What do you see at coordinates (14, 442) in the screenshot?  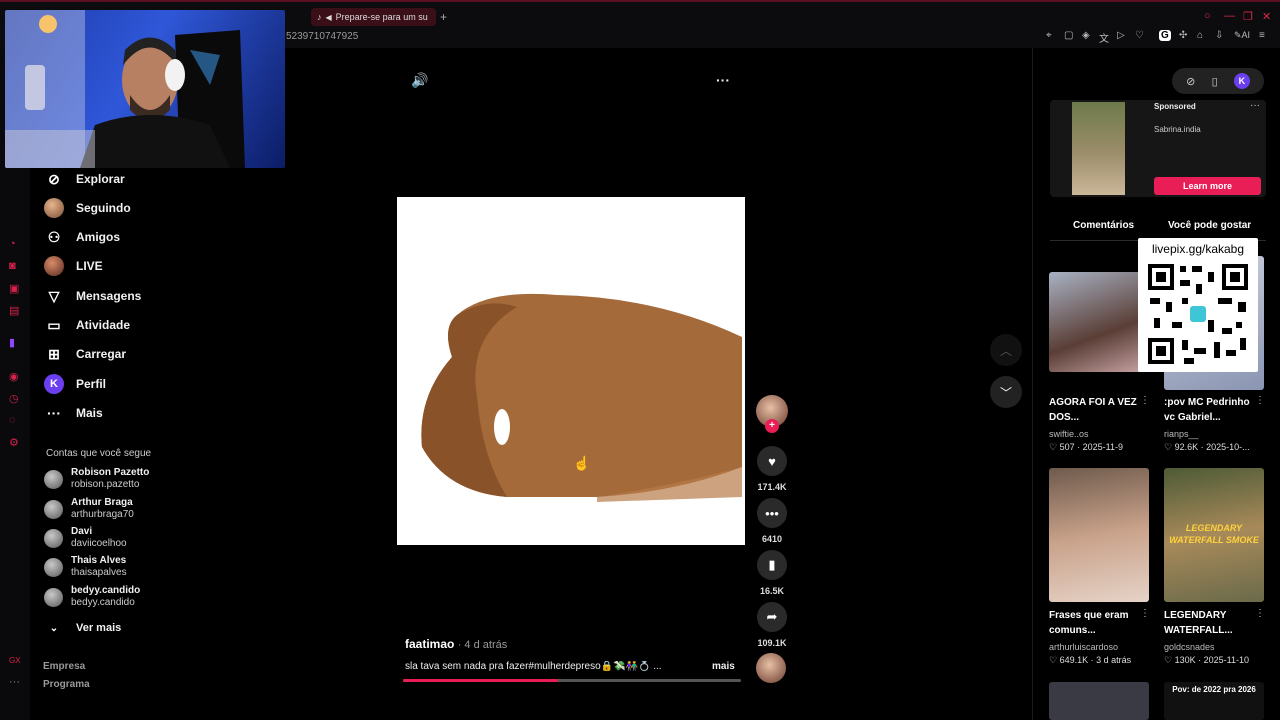 I see `settings-icon: ⚙` at bounding box center [14, 442].